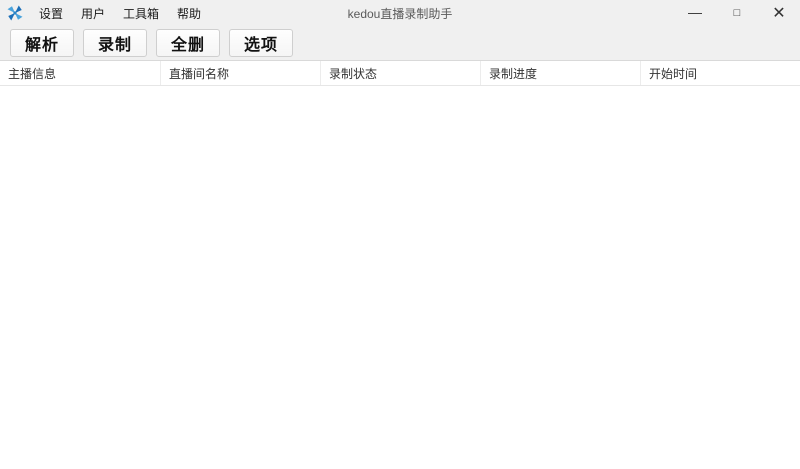 This screenshot has width=800, height=469. I want to click on close-button: ✕, so click(779, 13).